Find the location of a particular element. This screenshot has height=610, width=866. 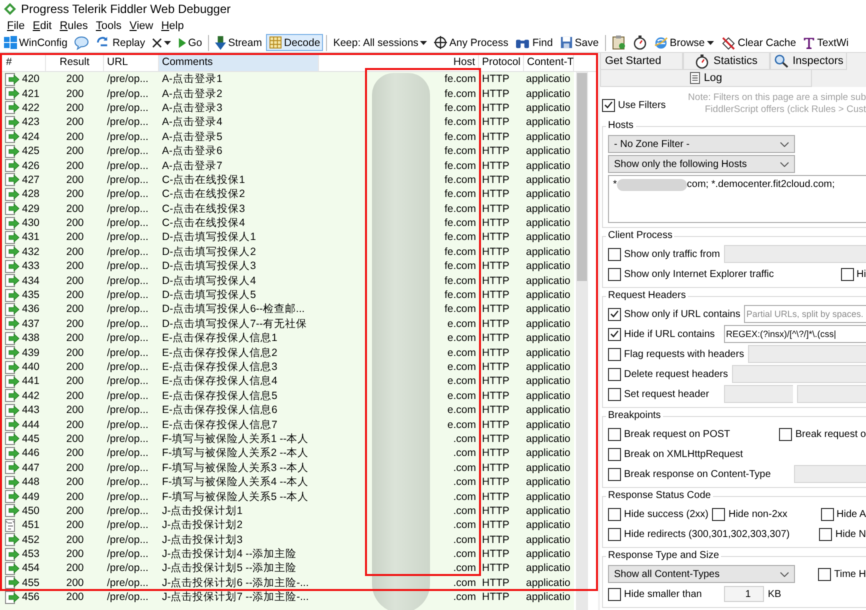

toolbar-button: Replay is located at coordinates (120, 42).